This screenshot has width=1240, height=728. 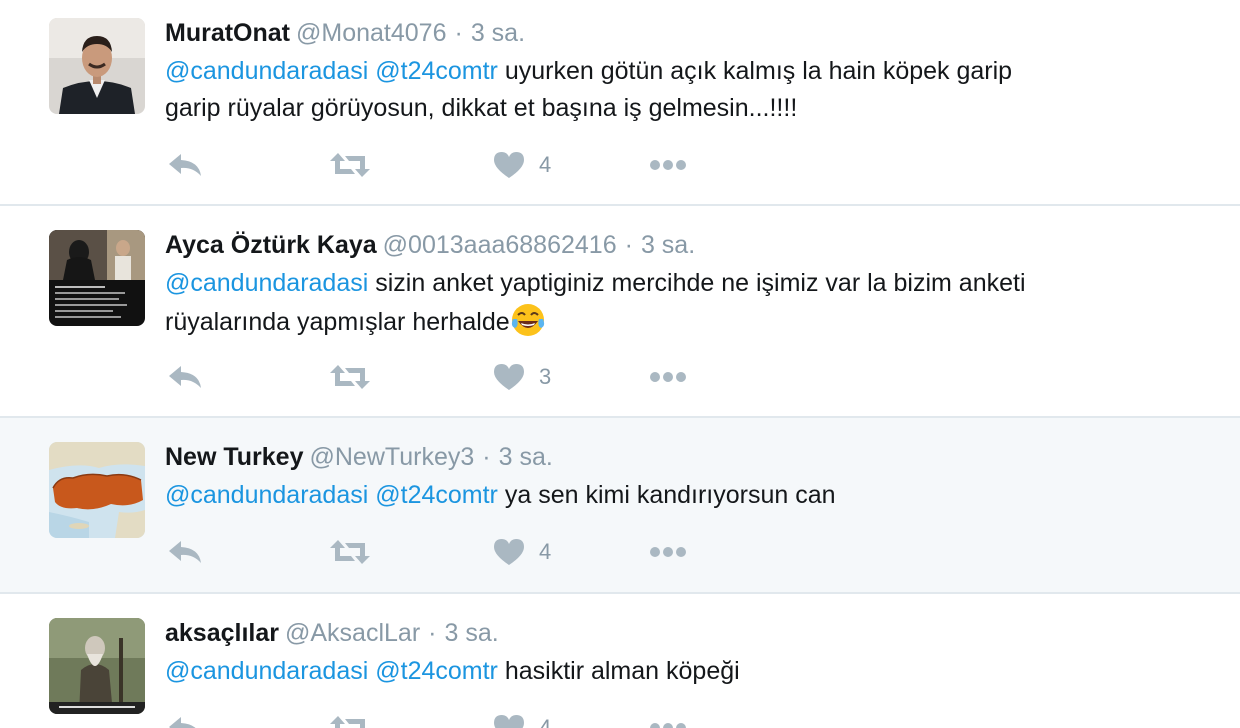 I want to click on tweet-handle: @Monat4076, so click(x=371, y=33).